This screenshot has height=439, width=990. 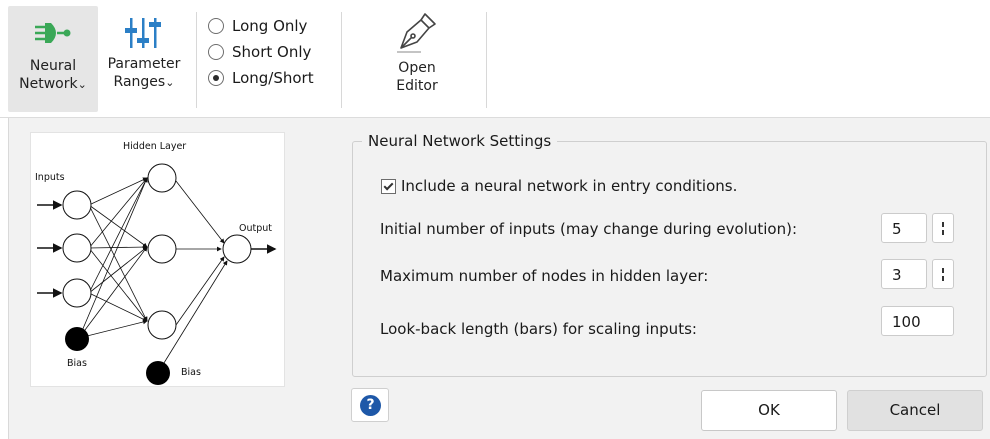 I want to click on include-nn-checkbox, so click(x=388, y=186).